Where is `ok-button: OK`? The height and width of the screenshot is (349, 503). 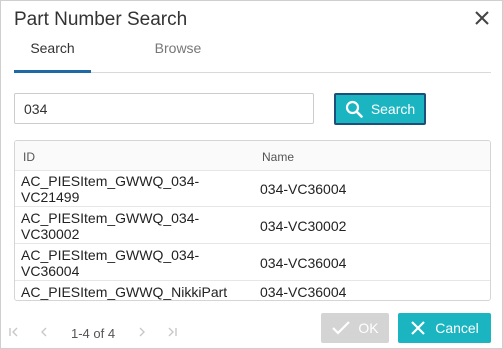 ok-button: OK is located at coordinates (355, 328).